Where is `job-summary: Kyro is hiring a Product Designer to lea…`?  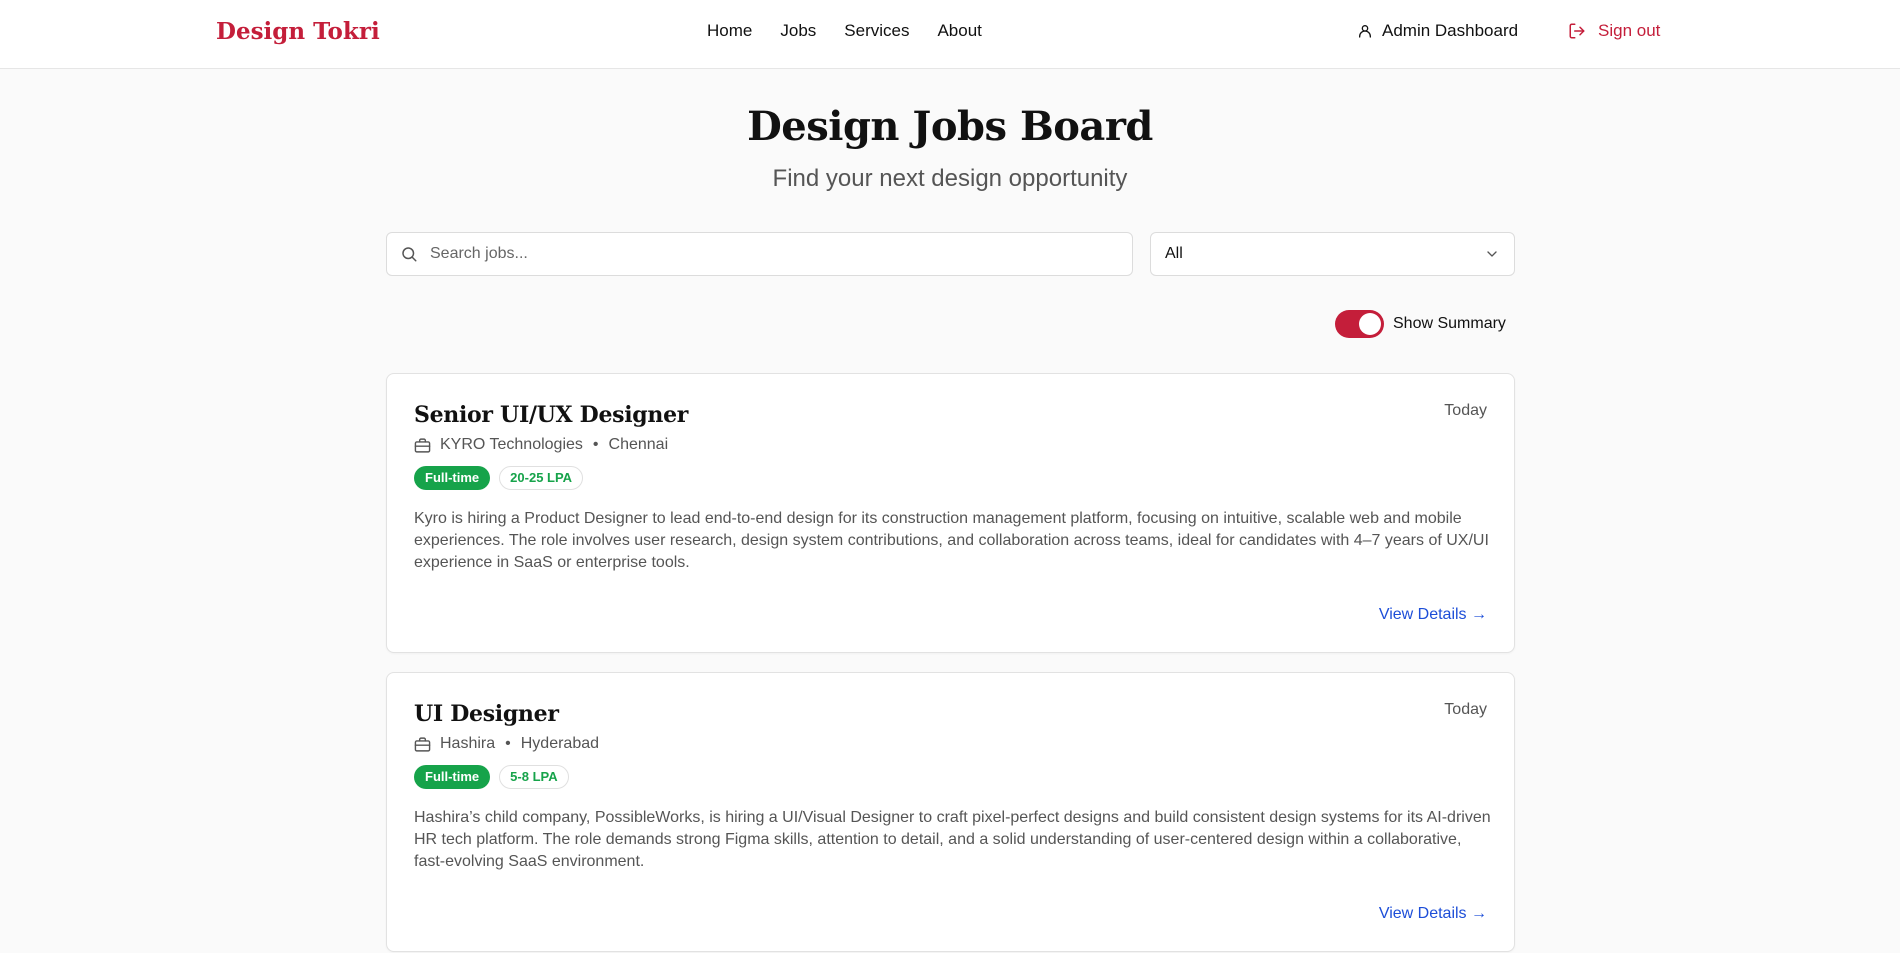
job-summary: Kyro is hiring a Product Designer to lea… is located at coordinates (951, 540).